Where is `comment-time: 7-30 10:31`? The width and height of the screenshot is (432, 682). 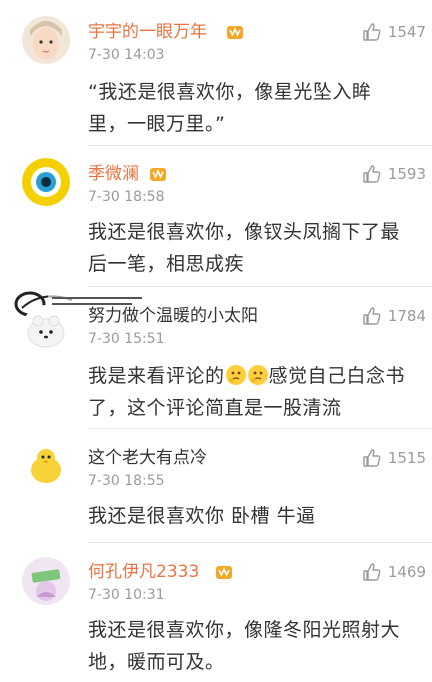 comment-time: 7-30 10:31 is located at coordinates (126, 595).